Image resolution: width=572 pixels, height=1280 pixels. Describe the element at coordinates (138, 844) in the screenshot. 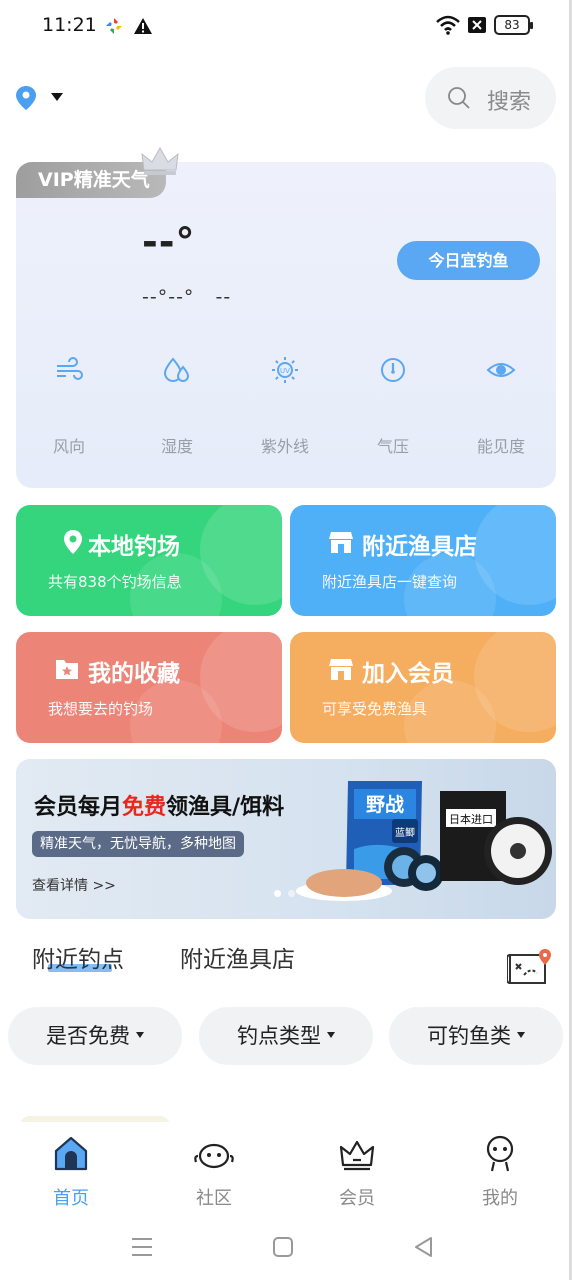

I see `banner-tag: 精准天气，无忧导航，多种地图` at that location.